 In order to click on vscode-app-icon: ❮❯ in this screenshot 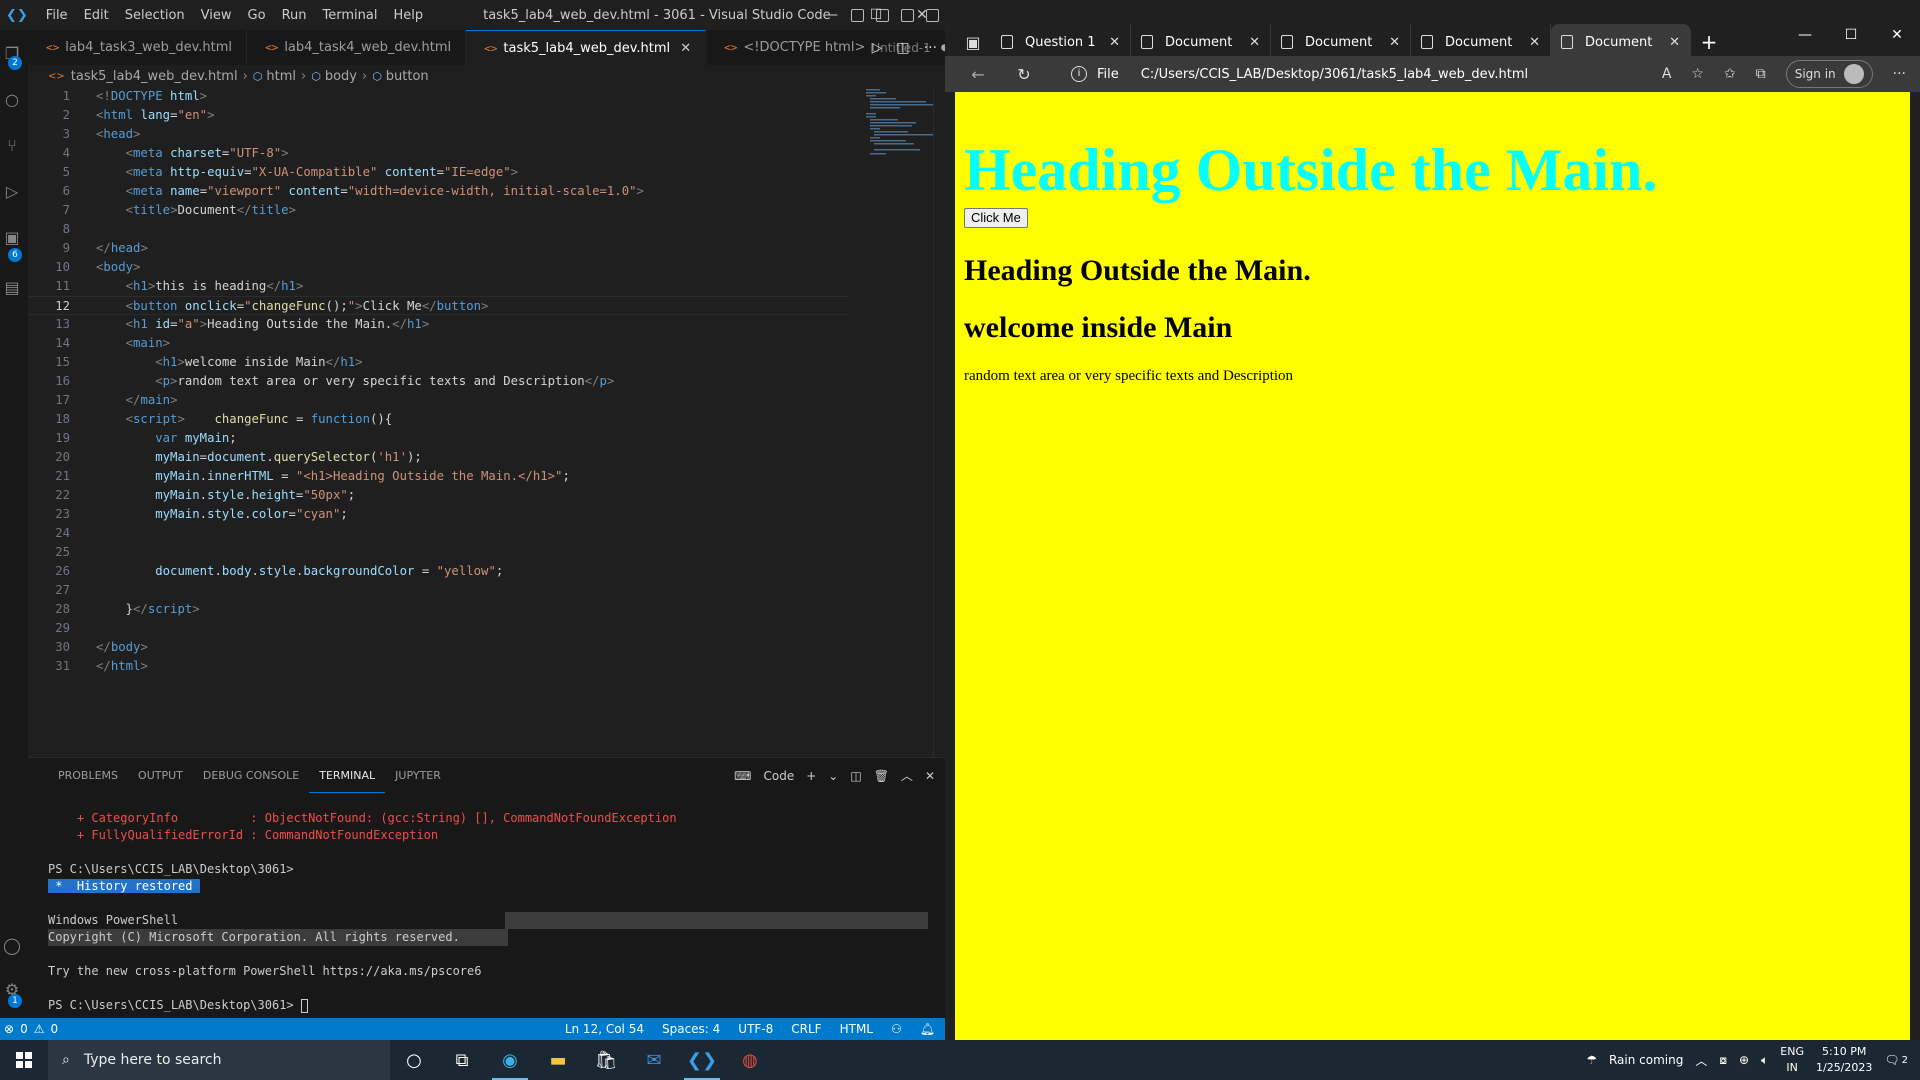, I will do `click(702, 1060)`.